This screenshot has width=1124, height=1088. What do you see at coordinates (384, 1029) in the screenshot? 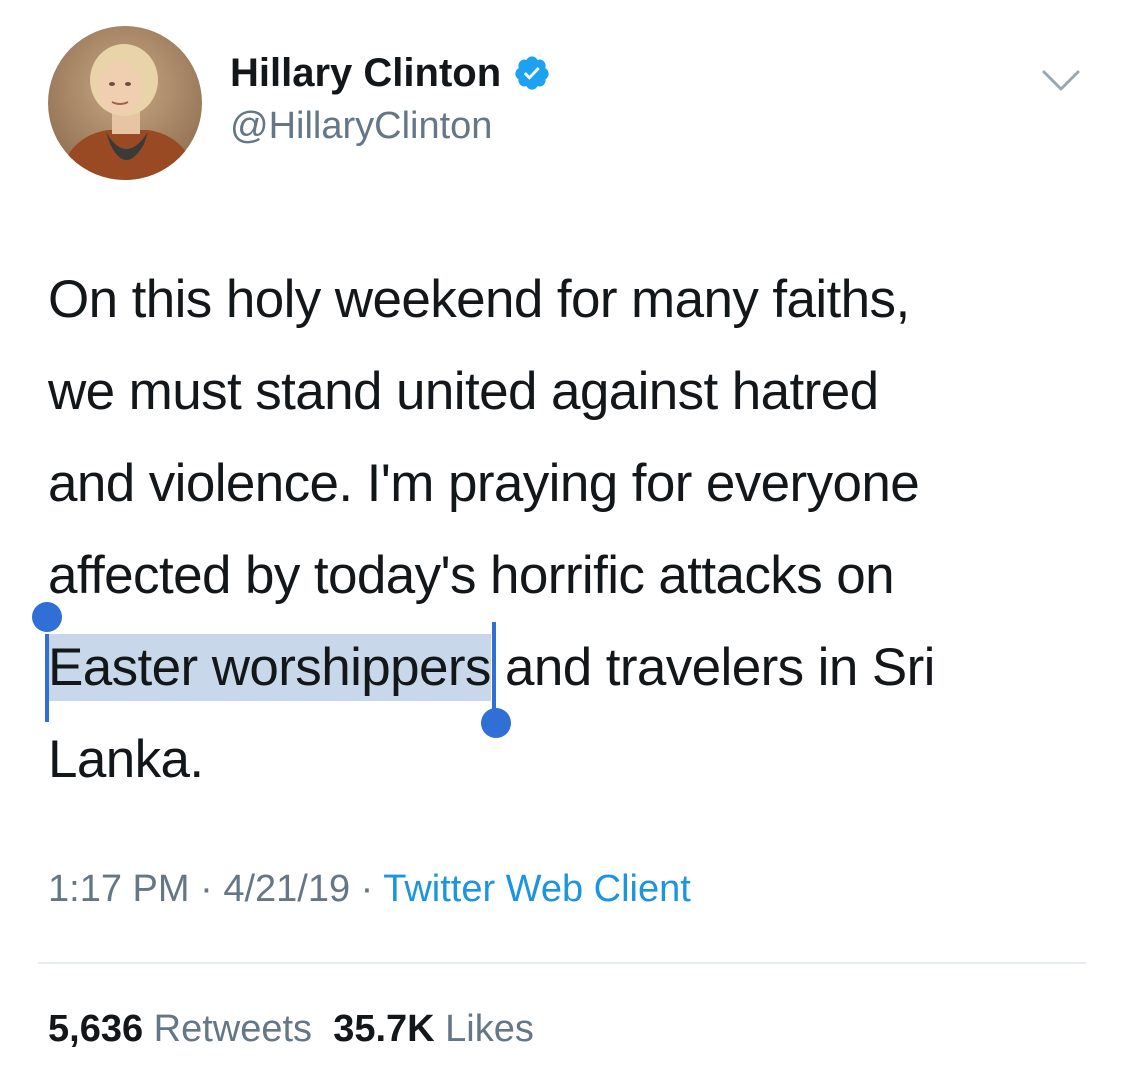
I see `likes-count: 35.7K` at bounding box center [384, 1029].